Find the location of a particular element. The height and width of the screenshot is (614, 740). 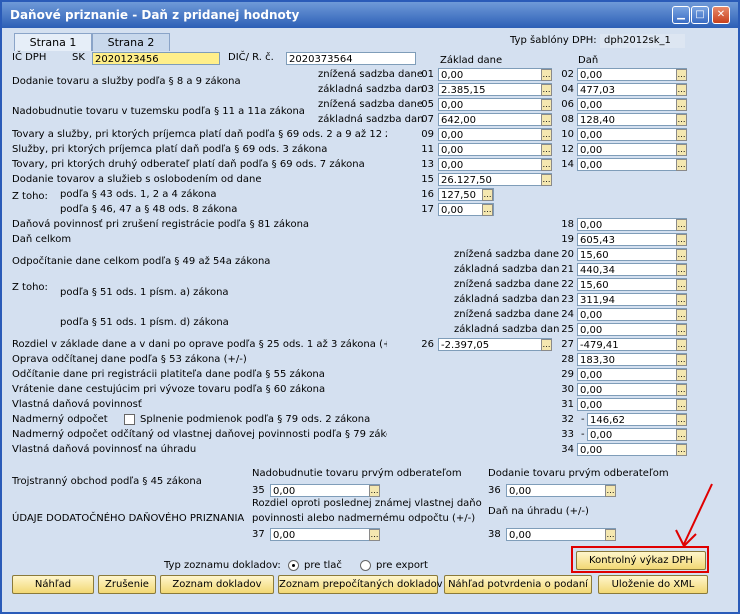

dan-field-19: 605,43 is located at coordinates (632, 239).